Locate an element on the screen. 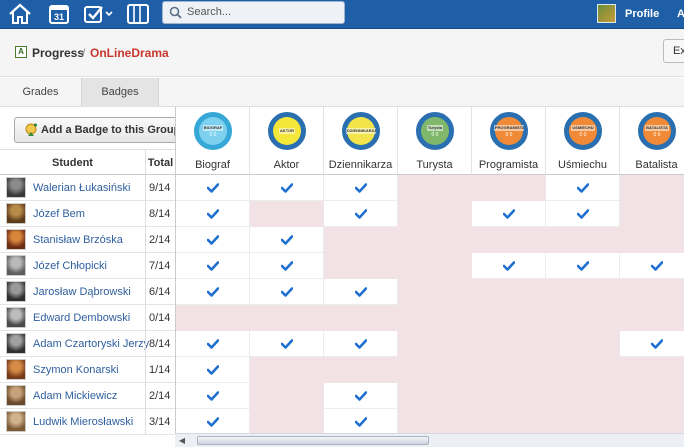 The width and height of the screenshot is (684, 447). tab-grades: Grades is located at coordinates (40, 92).